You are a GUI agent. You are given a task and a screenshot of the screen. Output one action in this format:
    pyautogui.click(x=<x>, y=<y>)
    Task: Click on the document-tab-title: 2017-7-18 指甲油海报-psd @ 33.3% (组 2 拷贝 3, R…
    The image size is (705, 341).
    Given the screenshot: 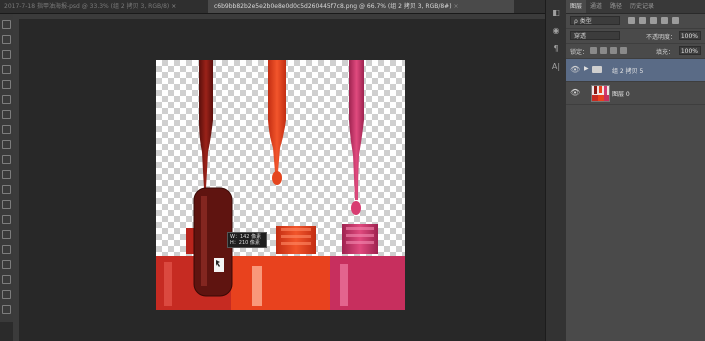 What is the action you would take?
    pyautogui.click(x=87, y=6)
    